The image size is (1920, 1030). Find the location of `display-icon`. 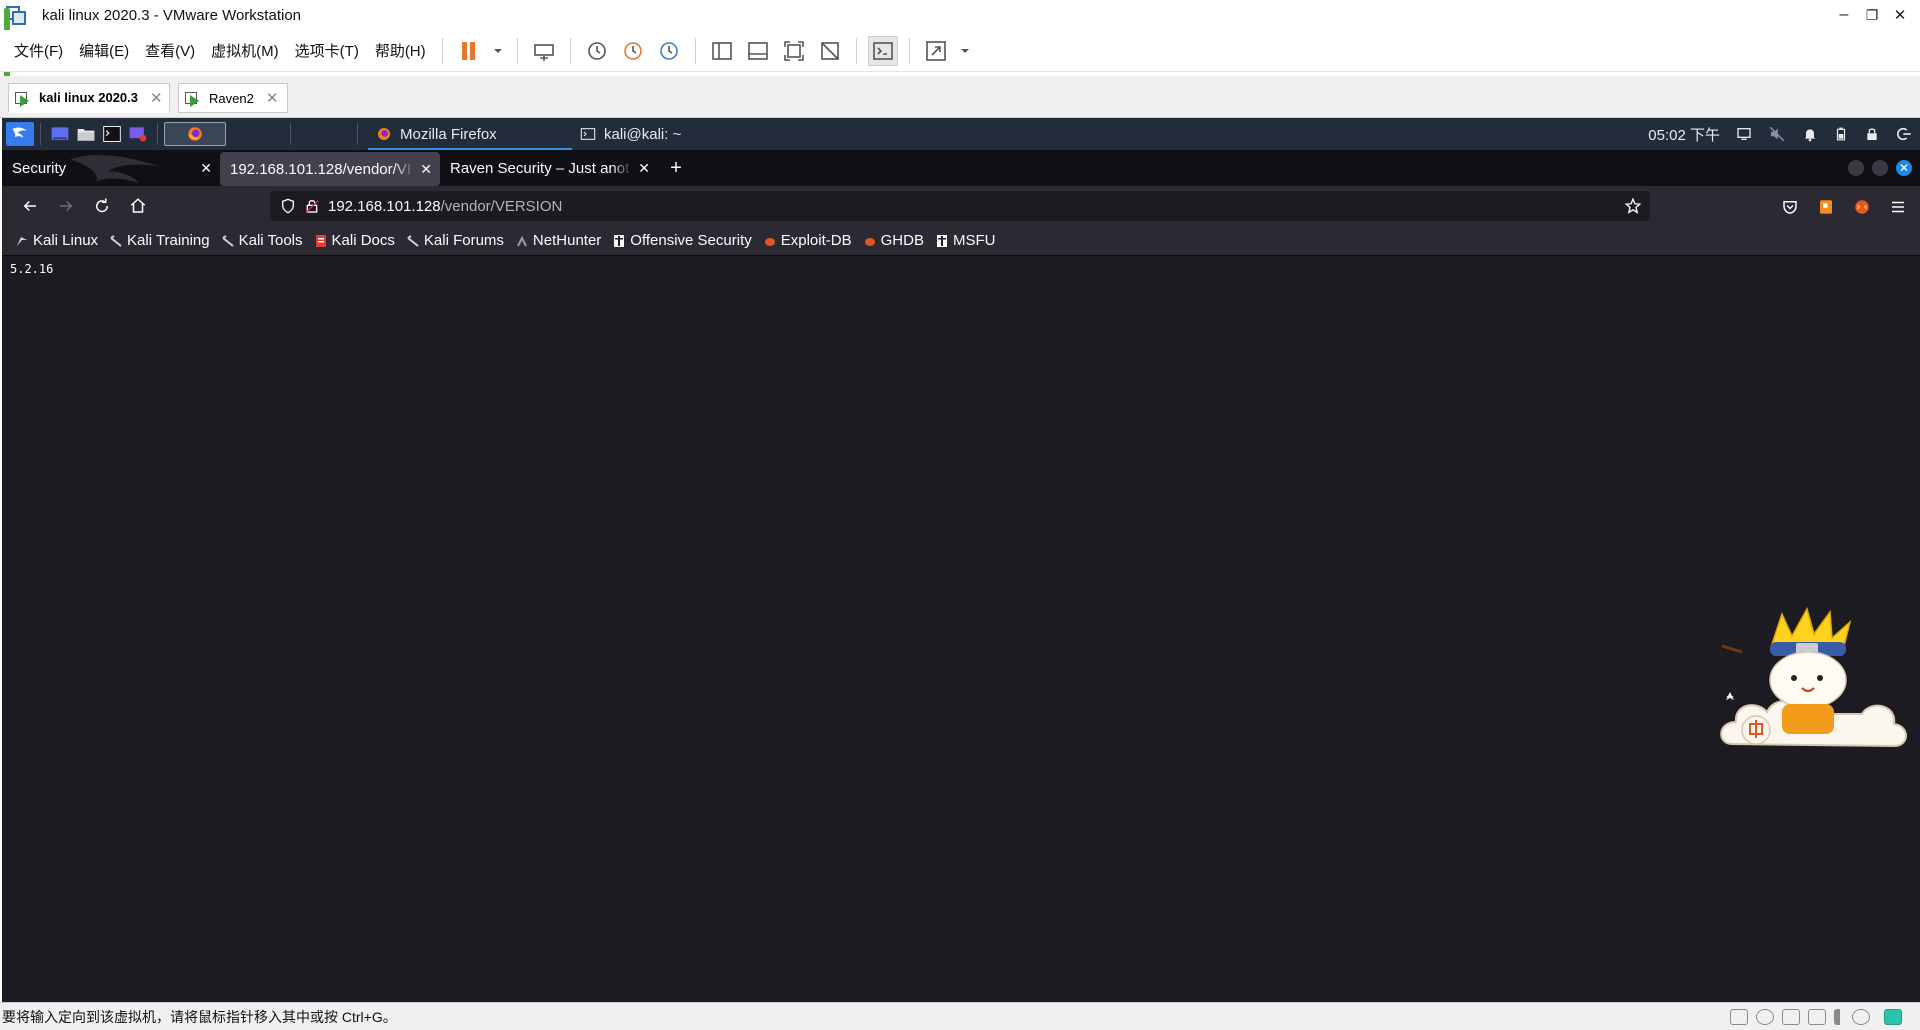

display-icon is located at coordinates (1744, 134).